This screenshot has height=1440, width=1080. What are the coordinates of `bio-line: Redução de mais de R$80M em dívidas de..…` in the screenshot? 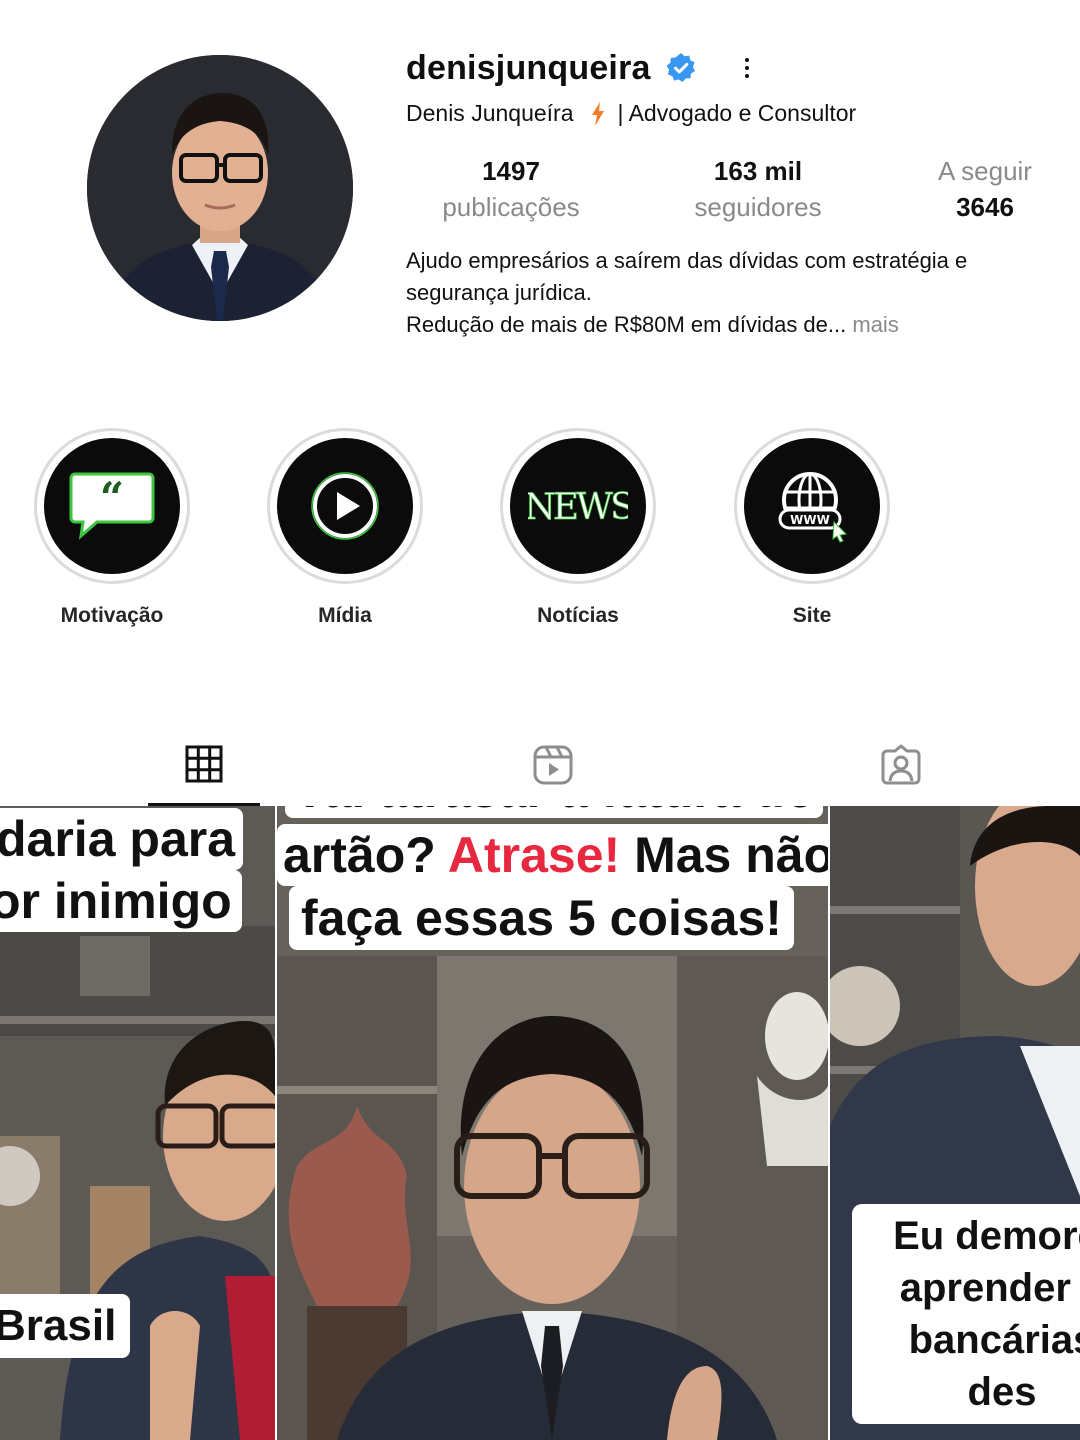 It's located at (626, 324).